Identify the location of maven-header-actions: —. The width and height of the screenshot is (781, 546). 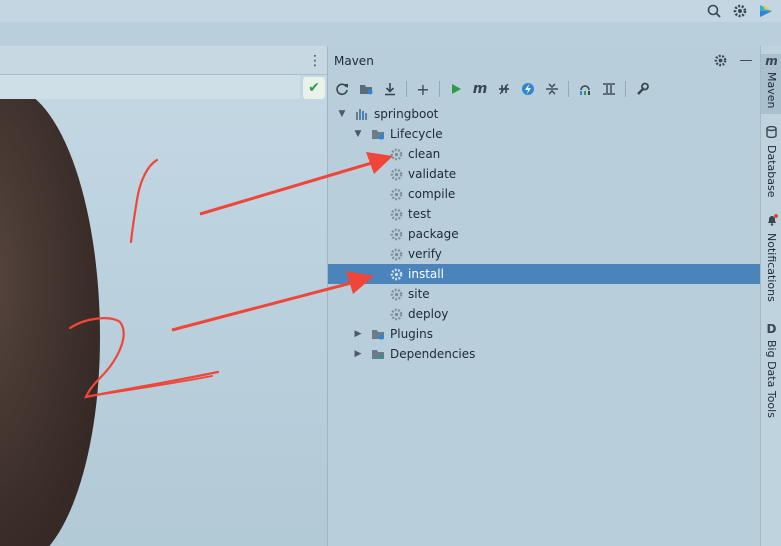
(733, 60).